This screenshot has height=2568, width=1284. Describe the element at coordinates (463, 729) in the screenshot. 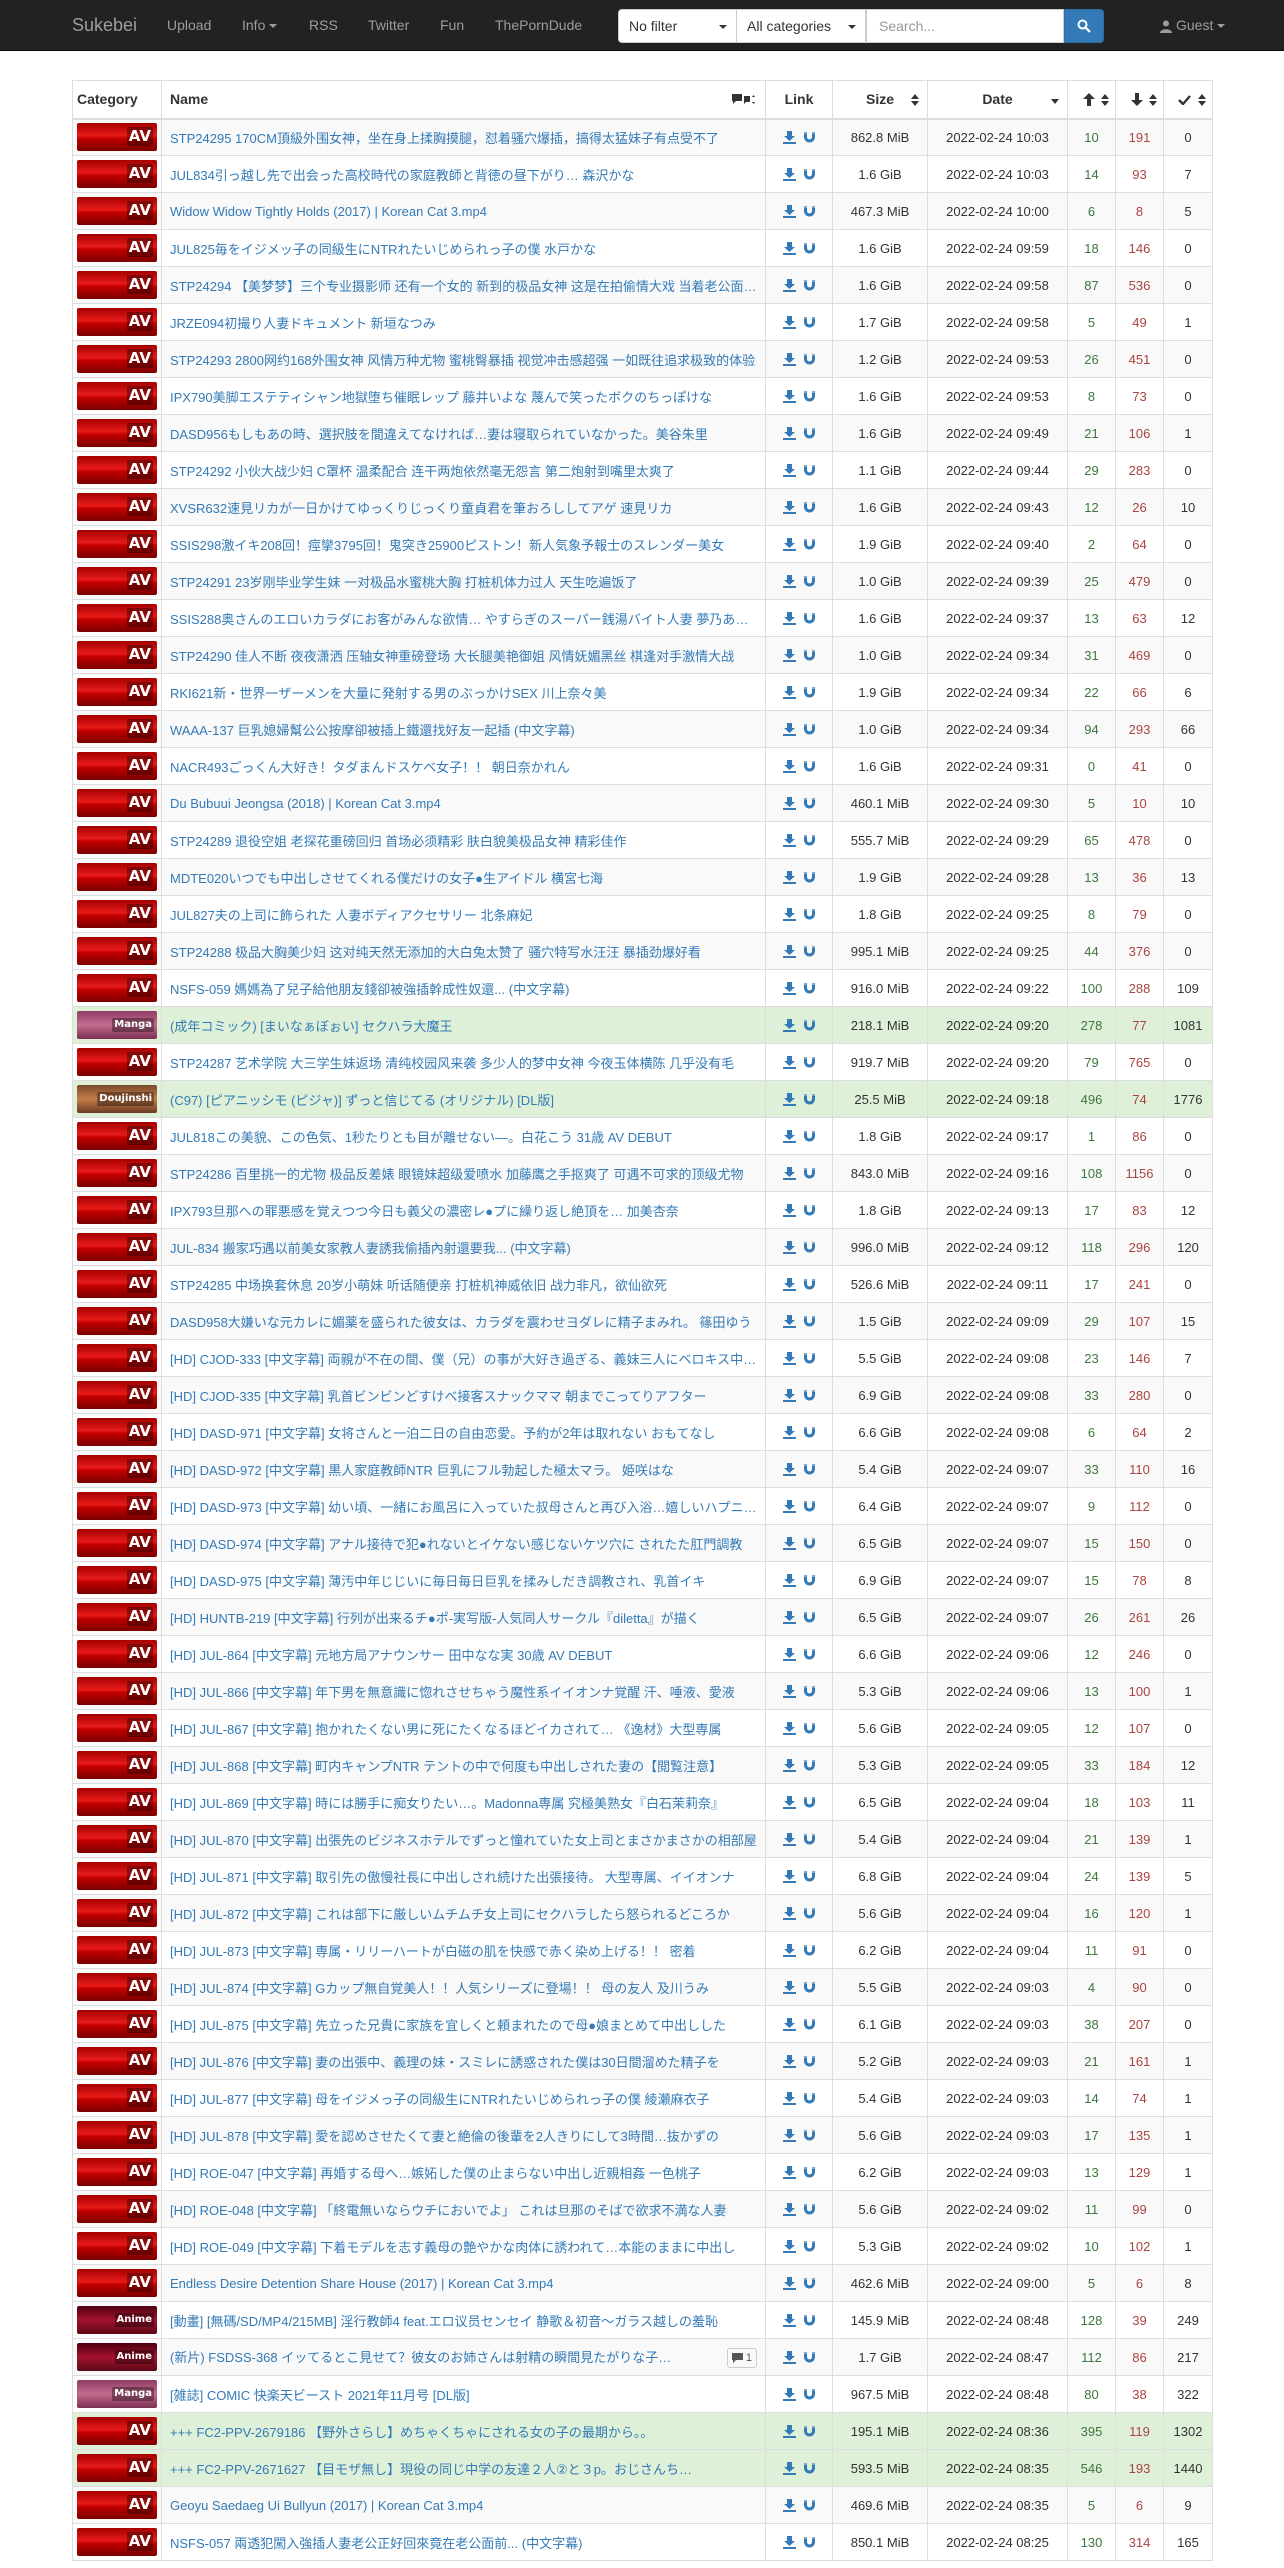

I see `torrent-name-link: WAAA-137 巨乳媳婦幫公公按摩卻被插上鐵還找好友一起插 (中文字幕)` at that location.